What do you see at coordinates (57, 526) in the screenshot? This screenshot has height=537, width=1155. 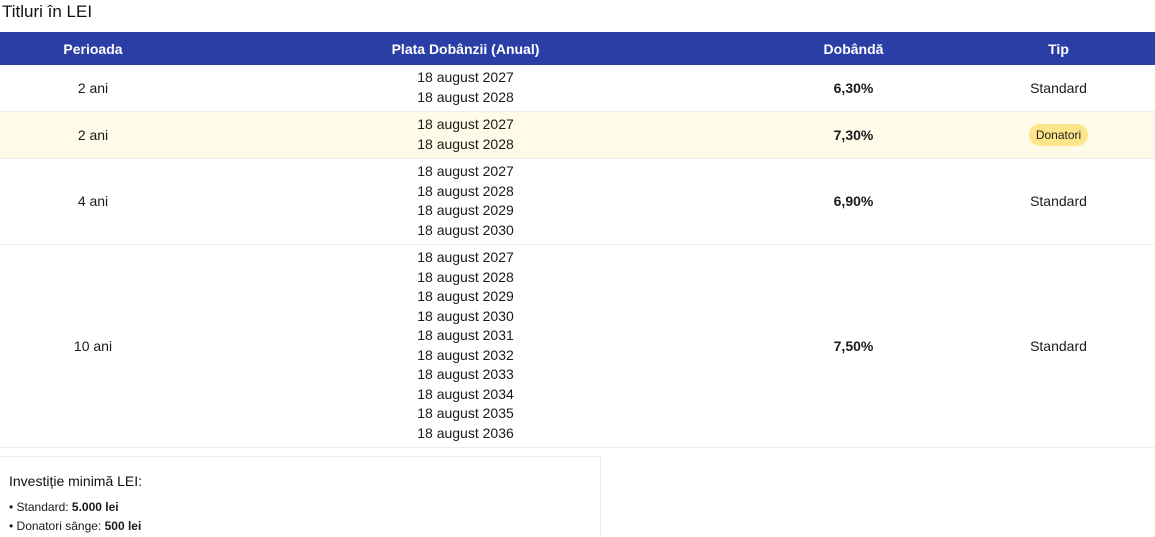 I see `minimum-donatori-label: • Donatori sânge:` at bounding box center [57, 526].